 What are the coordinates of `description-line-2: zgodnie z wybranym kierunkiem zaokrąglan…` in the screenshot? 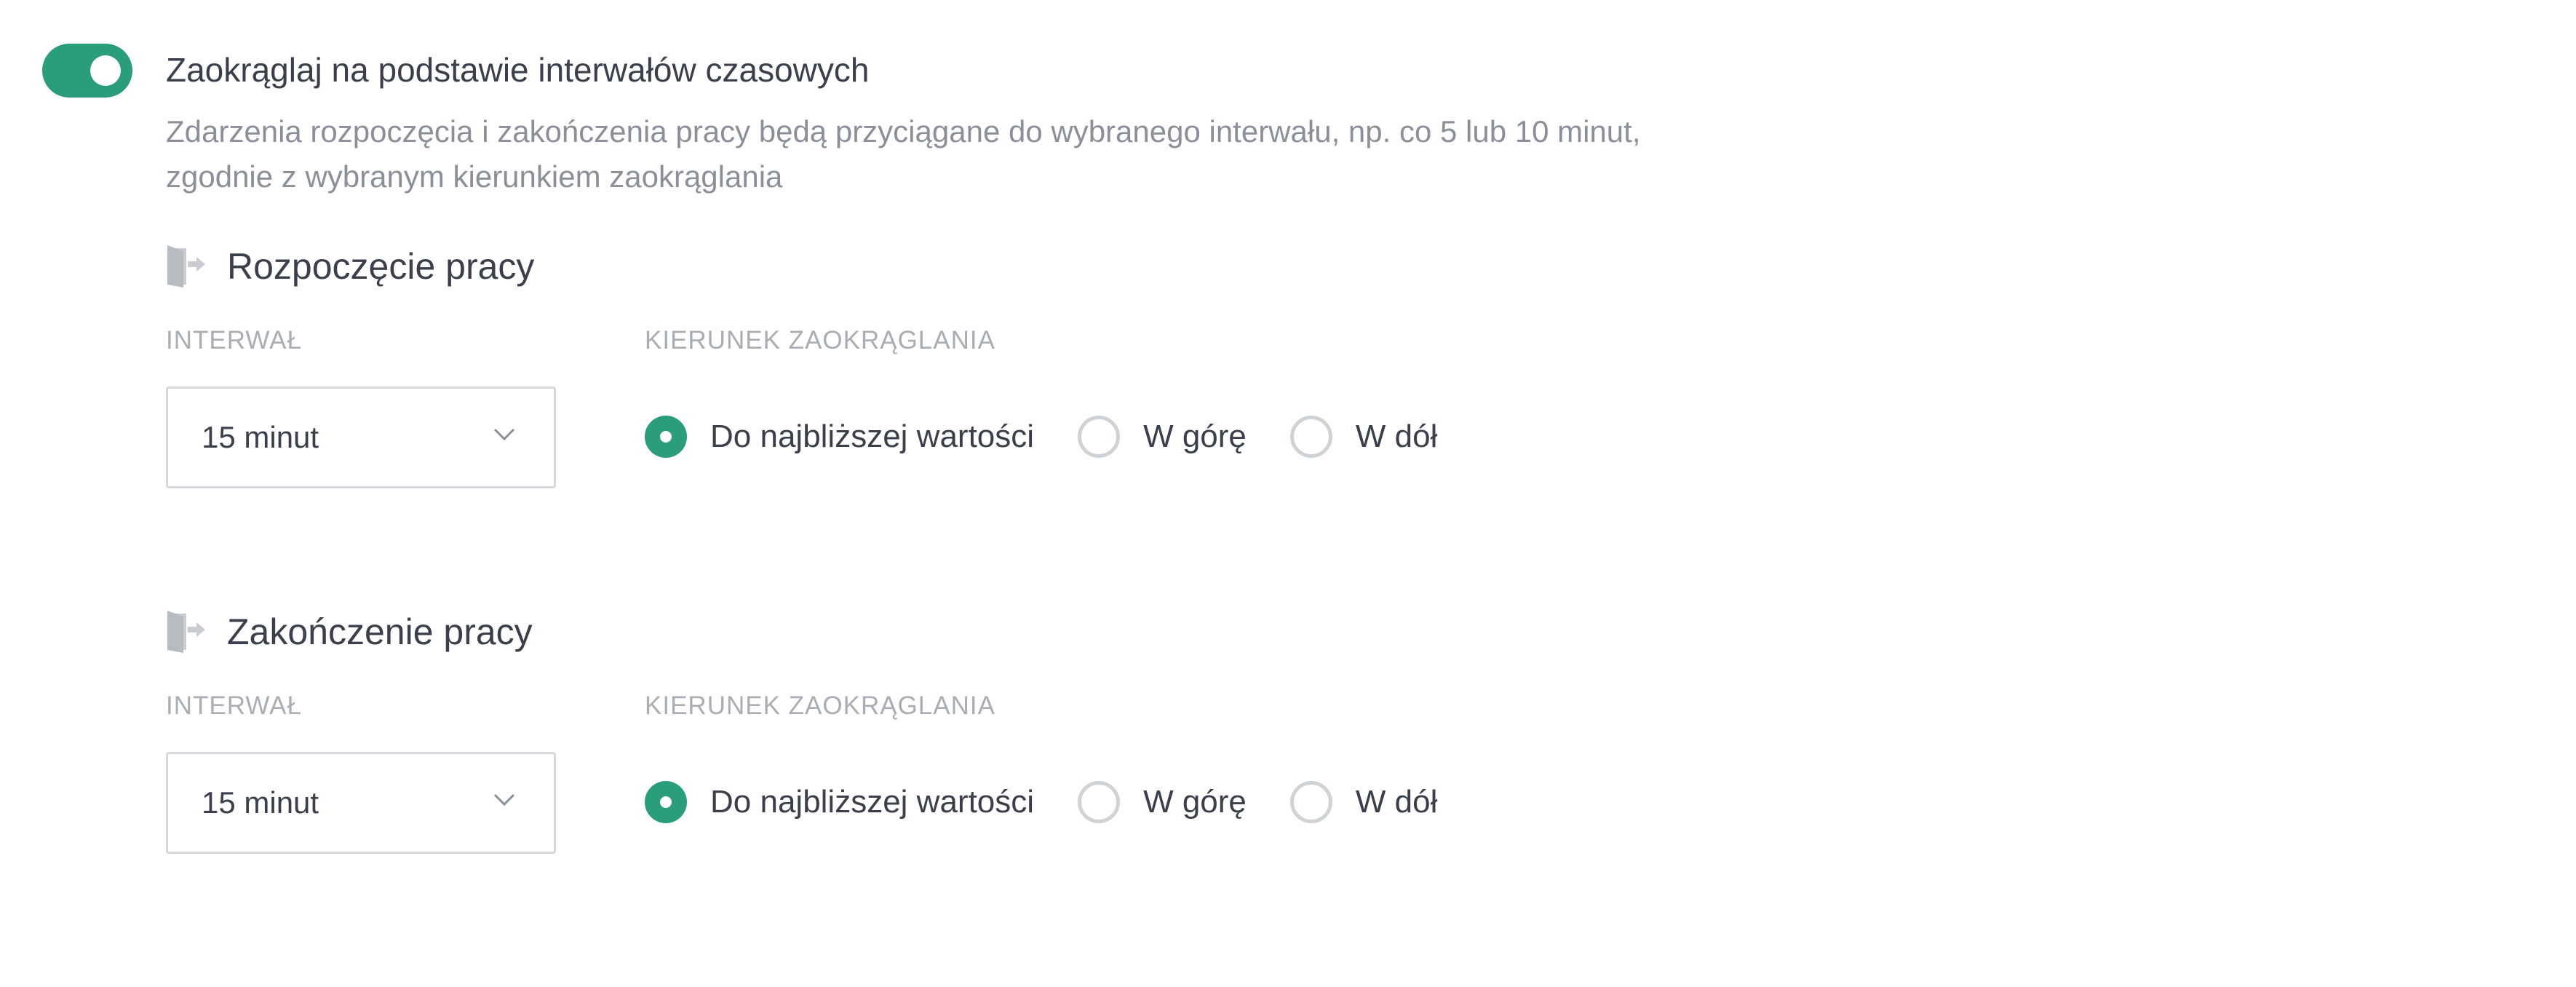 It's located at (474, 176).